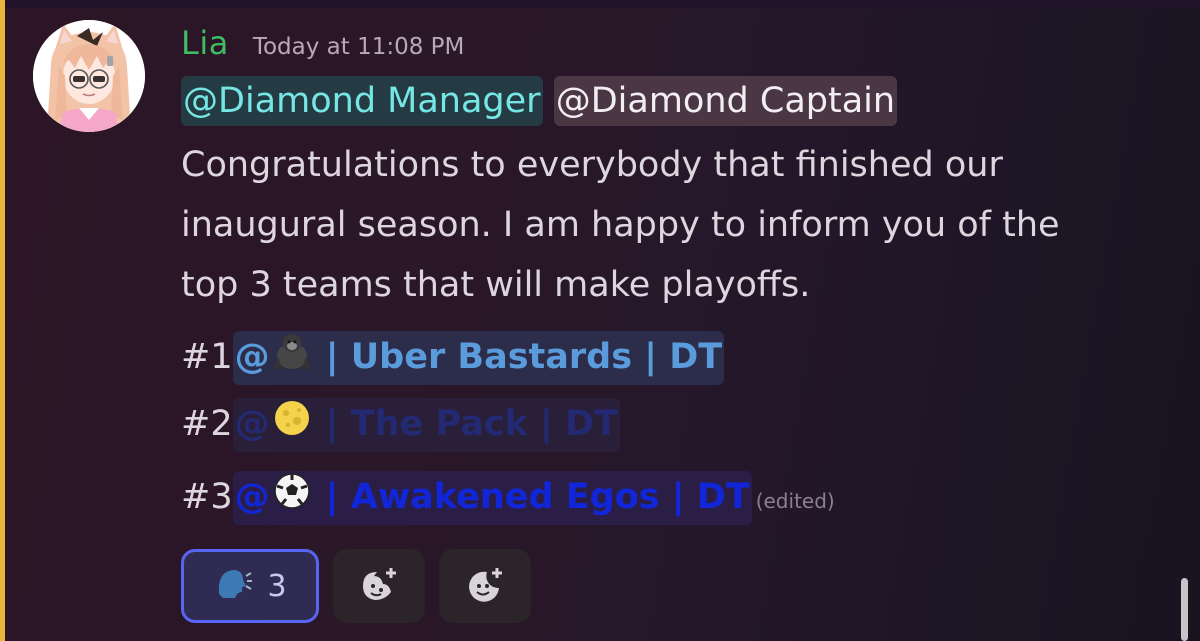  What do you see at coordinates (292, 358) in the screenshot?
I see `gorilla-icon` at bounding box center [292, 358].